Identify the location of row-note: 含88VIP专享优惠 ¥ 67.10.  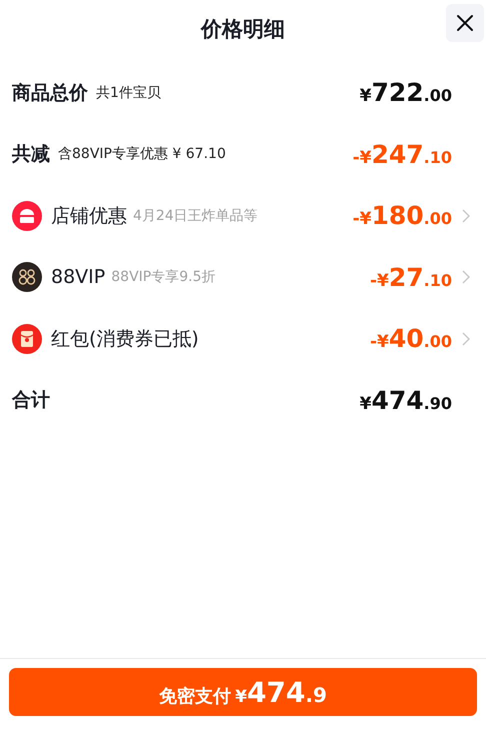
(142, 154).